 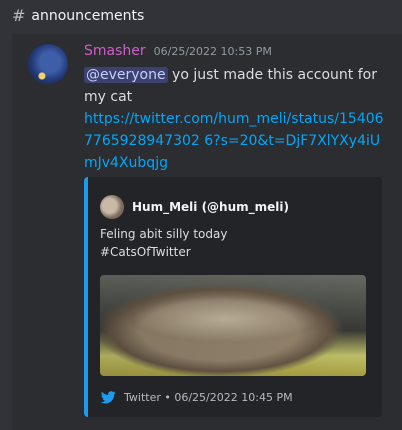 What do you see at coordinates (19, 15) in the screenshot?
I see `hash-icon: #` at bounding box center [19, 15].